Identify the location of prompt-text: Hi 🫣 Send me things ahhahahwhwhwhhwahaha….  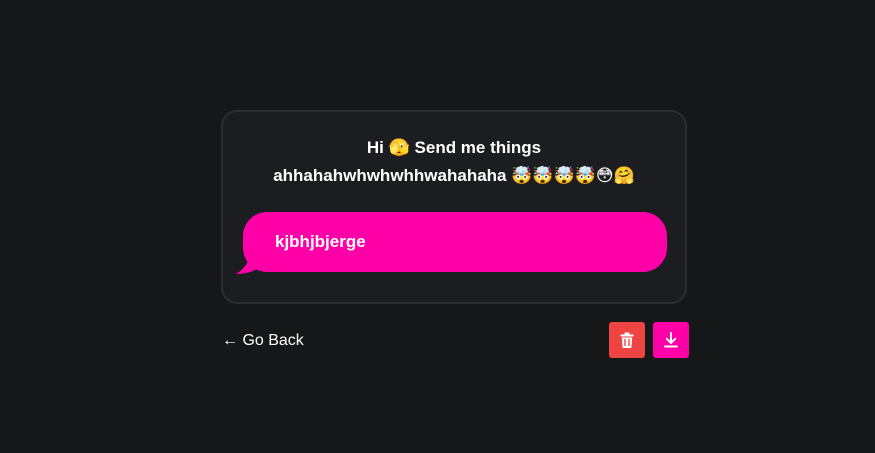
(454, 162).